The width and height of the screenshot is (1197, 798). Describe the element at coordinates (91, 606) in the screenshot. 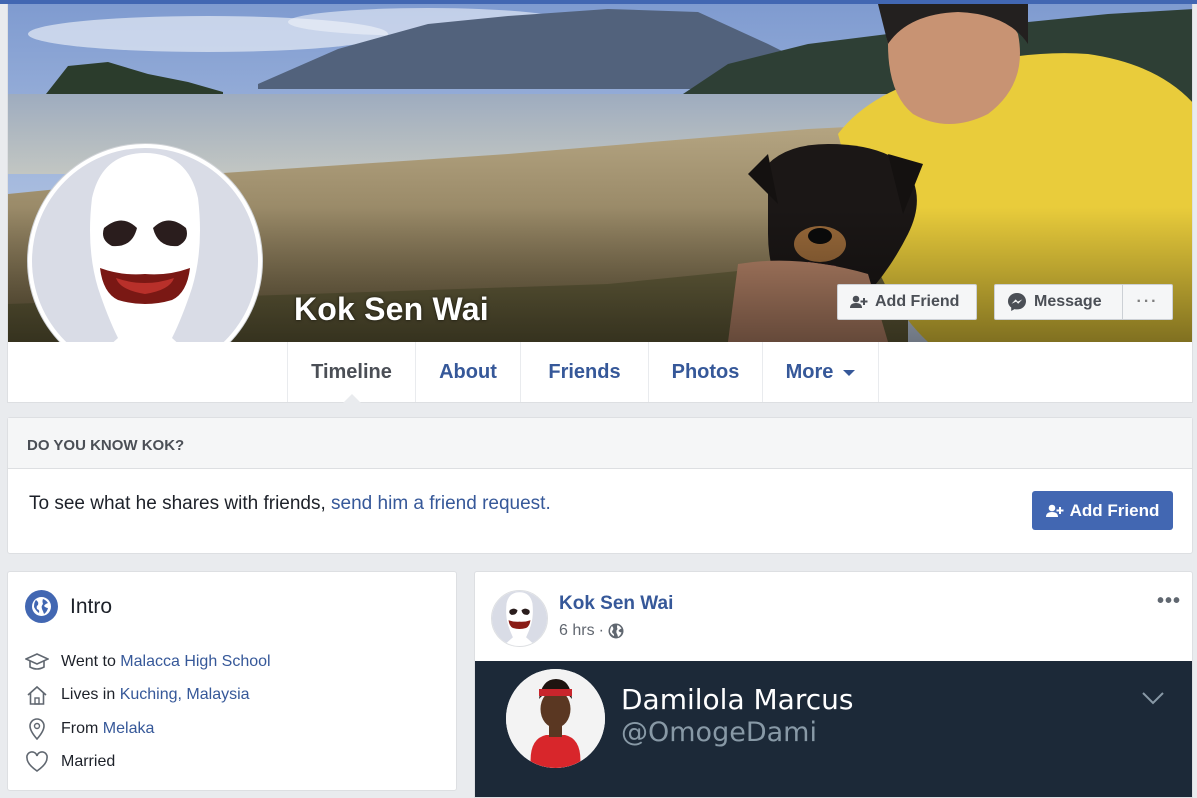

I see `intro-title-label: Intro` at that location.